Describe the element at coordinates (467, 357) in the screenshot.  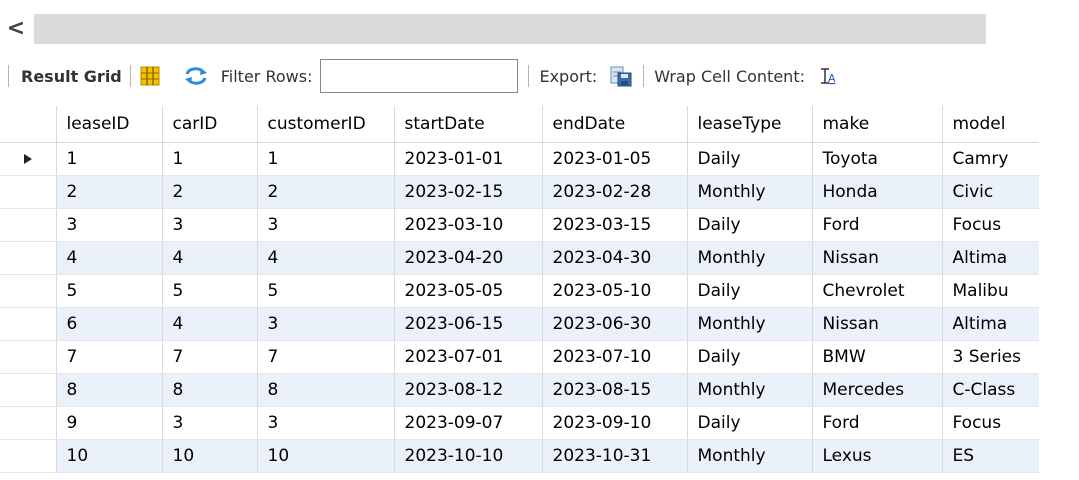
I see `cell-startdate: 2023-07-01` at that location.